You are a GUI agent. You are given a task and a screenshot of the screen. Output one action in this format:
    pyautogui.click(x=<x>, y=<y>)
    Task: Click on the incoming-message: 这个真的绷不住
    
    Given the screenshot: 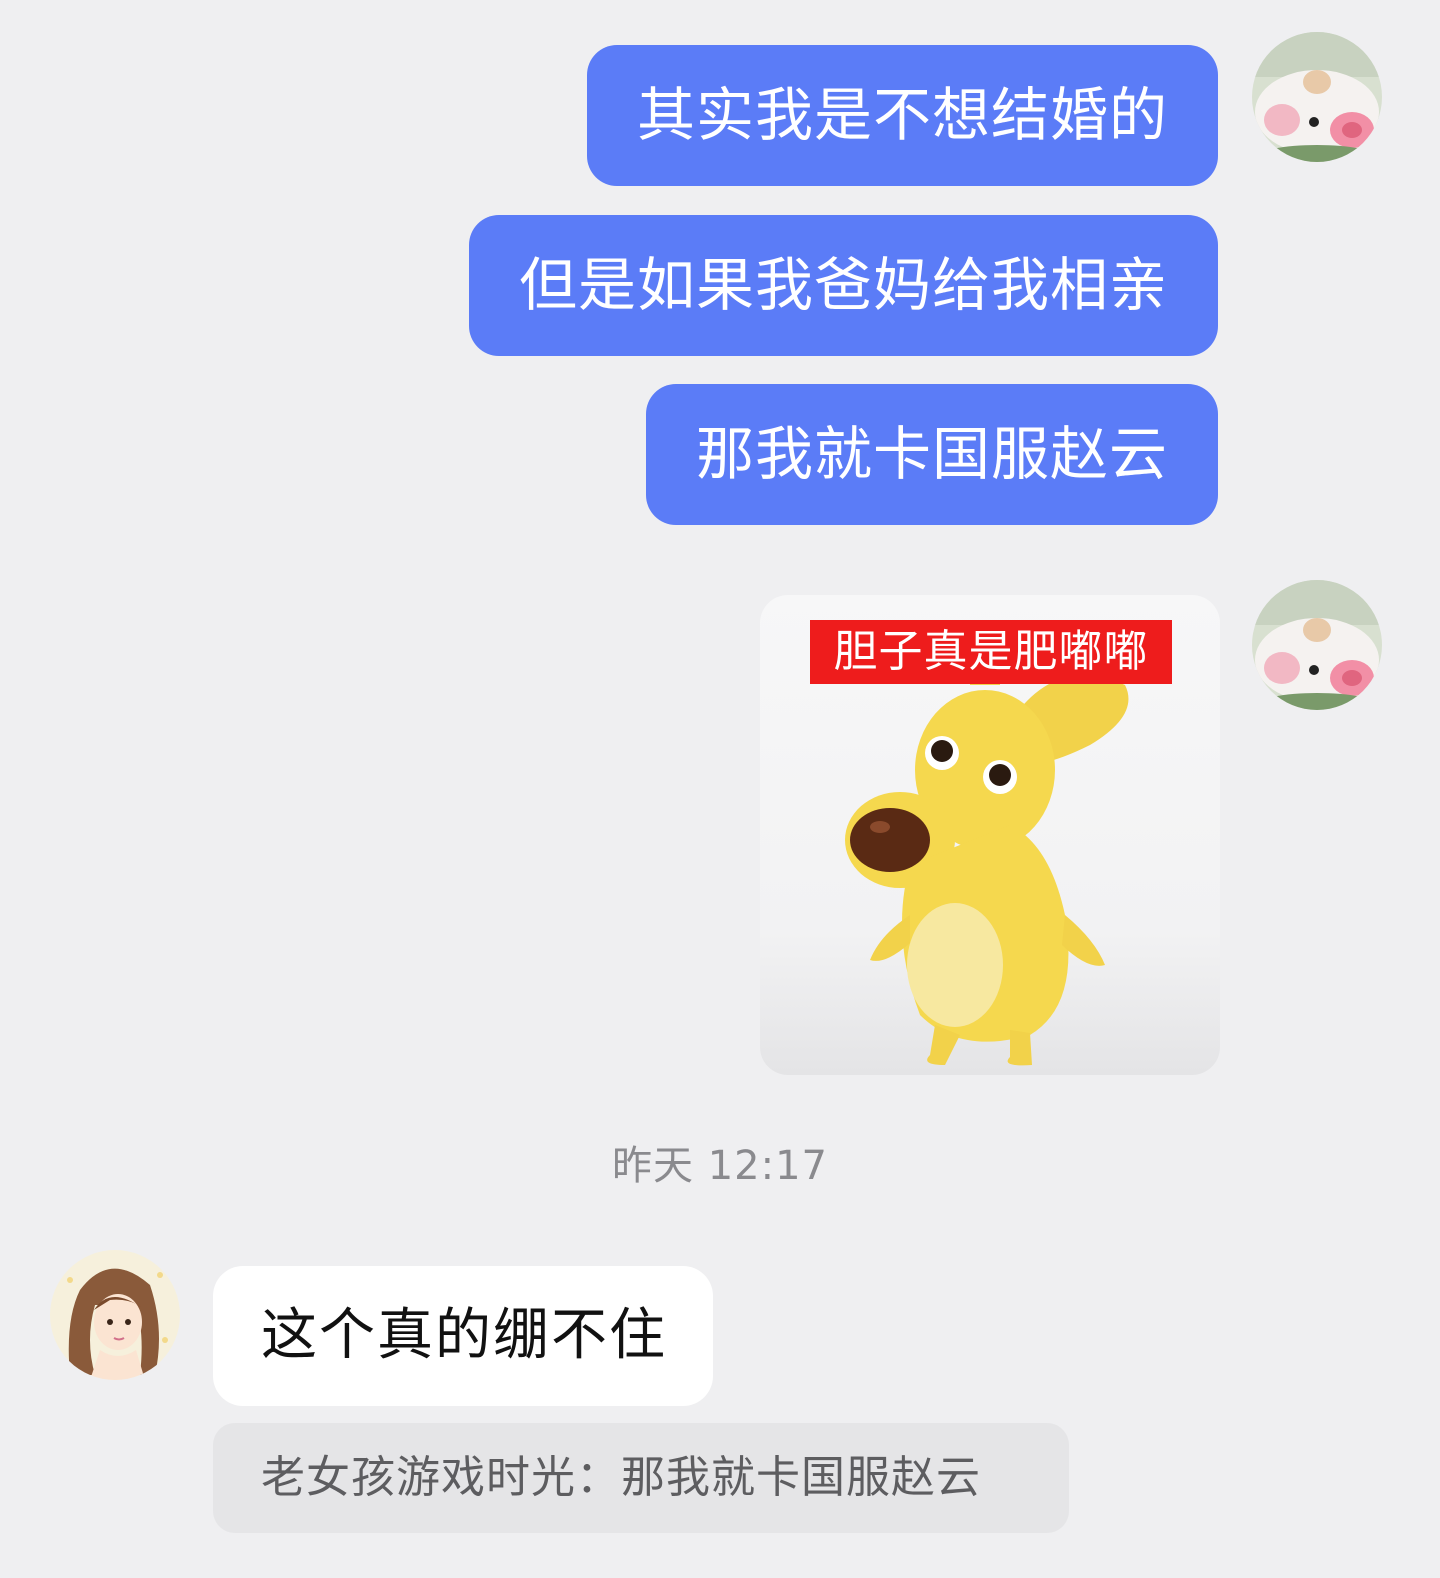 What is the action you would take?
    pyautogui.click(x=463, y=1336)
    